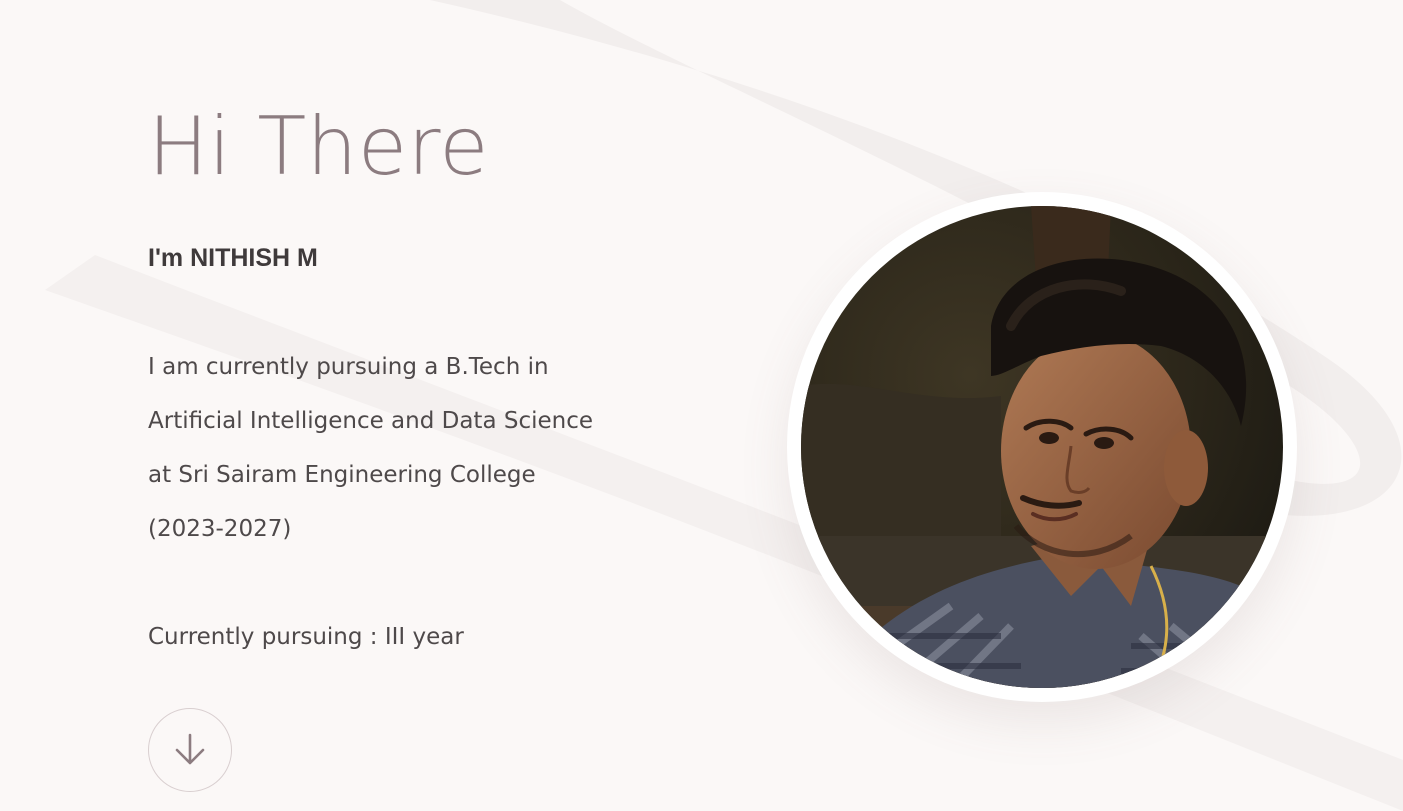 The image size is (1403, 811). I want to click on bio-line: Artificial Intelligence and Data Science, so click(371, 421).